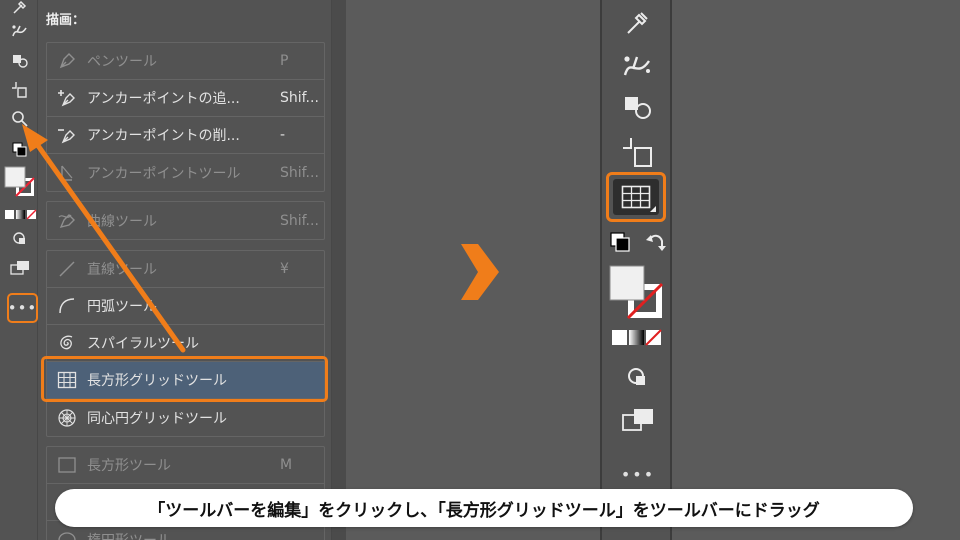  I want to click on swap-colors-icon, so click(656, 242).